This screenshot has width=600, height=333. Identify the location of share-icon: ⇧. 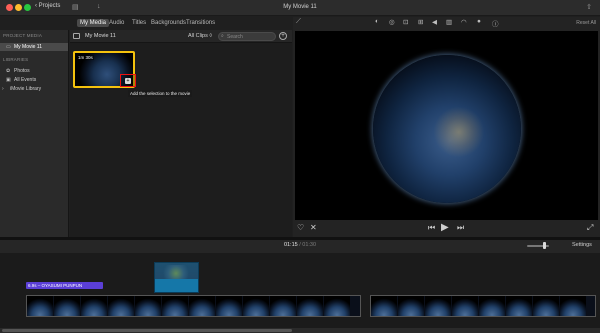
(589, 7).